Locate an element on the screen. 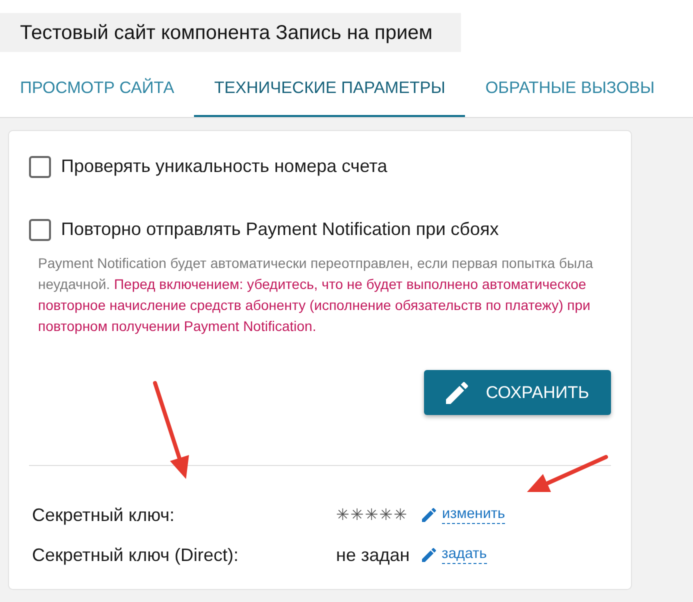 This screenshot has width=693, height=602. field-label: Секретный ключ (Direct): is located at coordinates (135, 555).